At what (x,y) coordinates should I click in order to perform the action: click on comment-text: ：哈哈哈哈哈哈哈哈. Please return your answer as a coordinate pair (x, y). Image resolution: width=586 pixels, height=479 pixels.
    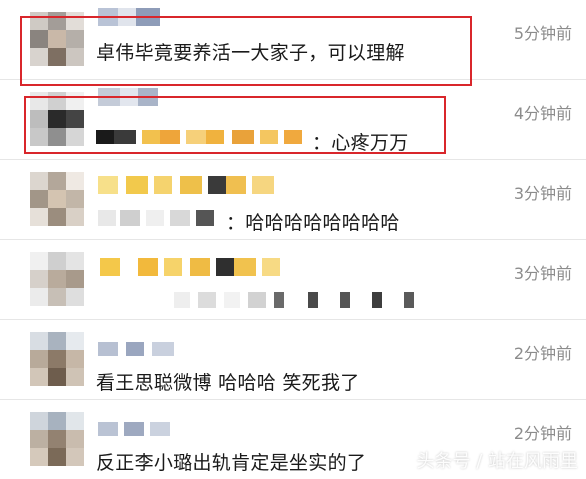
    Looking at the image, I should click on (313, 223).